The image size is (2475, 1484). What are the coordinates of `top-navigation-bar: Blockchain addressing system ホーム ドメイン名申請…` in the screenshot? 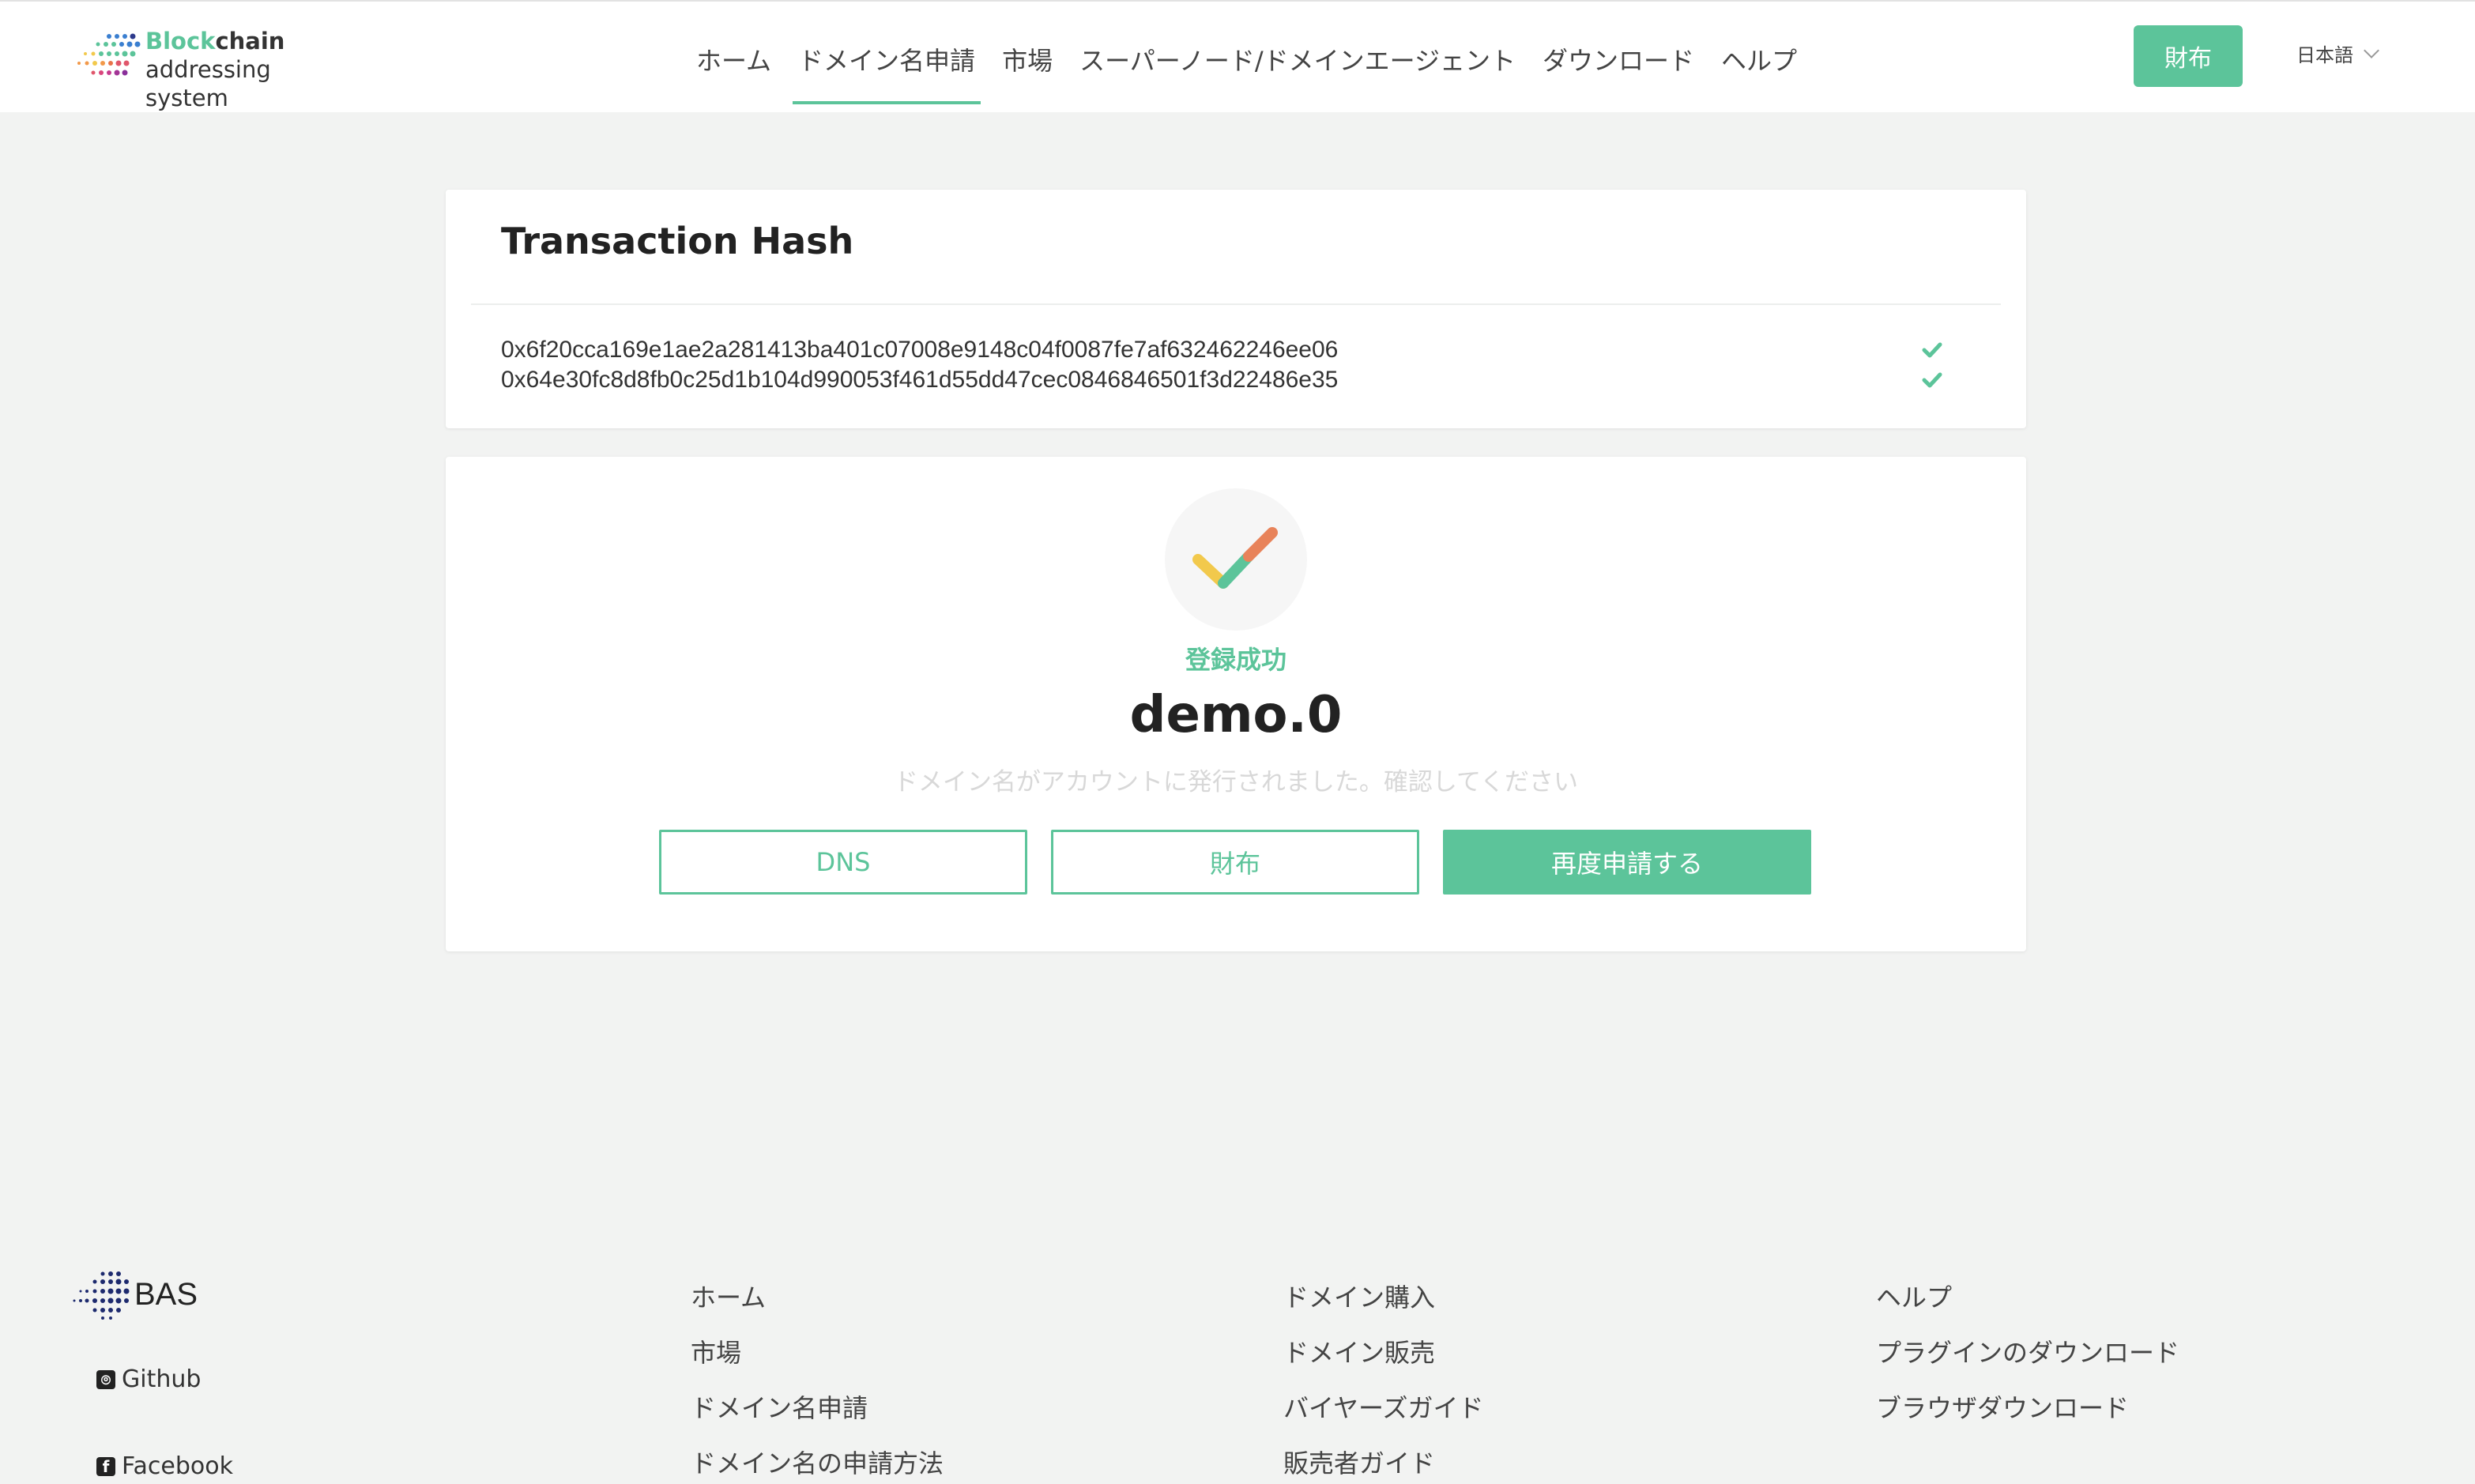 It's located at (1237, 56).